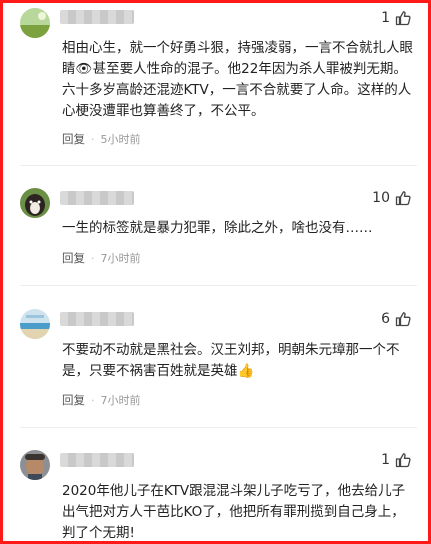 This screenshot has width=431, height=544. What do you see at coordinates (381, 198) in the screenshot?
I see `like-count: 10` at bounding box center [381, 198].